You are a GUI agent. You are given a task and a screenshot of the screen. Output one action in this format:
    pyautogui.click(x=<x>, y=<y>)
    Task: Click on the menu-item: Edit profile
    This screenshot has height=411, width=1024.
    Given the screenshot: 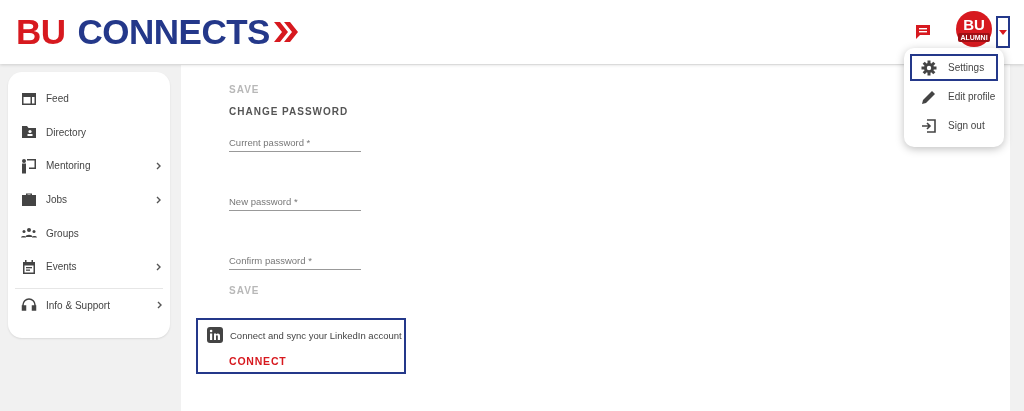 What is the action you would take?
    pyautogui.click(x=954, y=96)
    